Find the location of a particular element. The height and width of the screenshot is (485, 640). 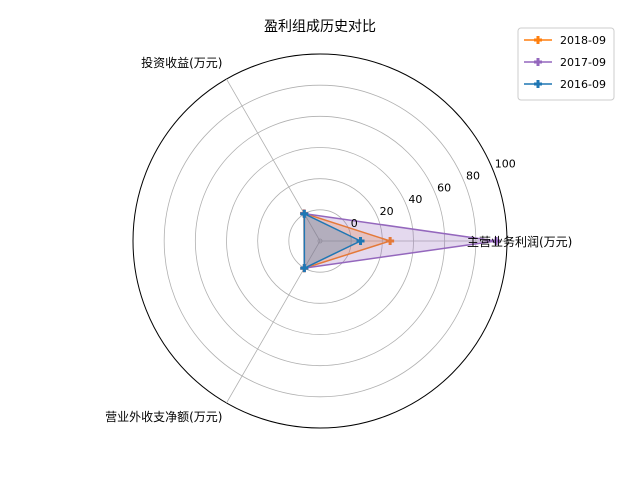

axis-label: 营业外收支净额(万元) is located at coordinates (163, 417).